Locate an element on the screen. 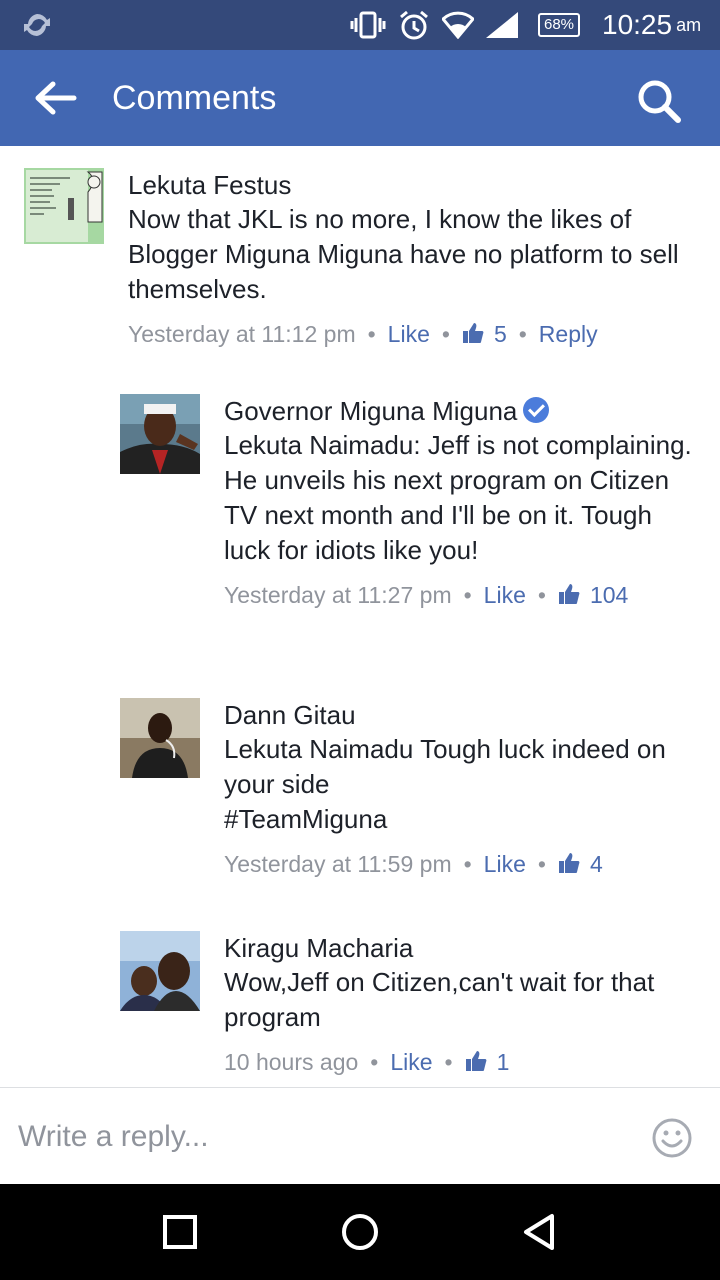  back-button is located at coordinates (55, 98).